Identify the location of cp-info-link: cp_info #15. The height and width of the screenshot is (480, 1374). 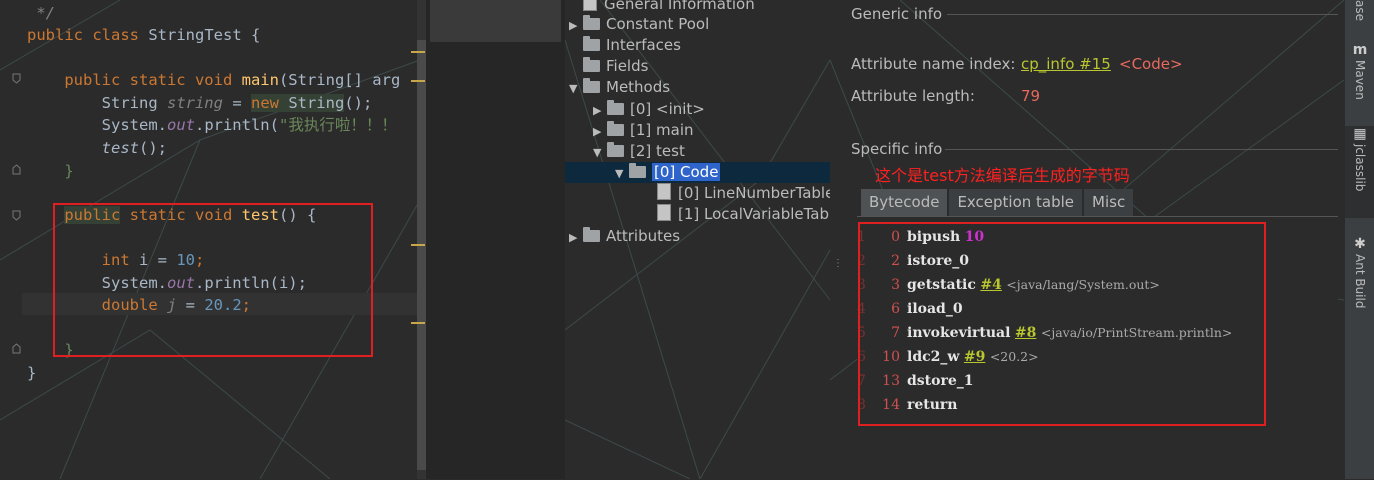
(1066, 64).